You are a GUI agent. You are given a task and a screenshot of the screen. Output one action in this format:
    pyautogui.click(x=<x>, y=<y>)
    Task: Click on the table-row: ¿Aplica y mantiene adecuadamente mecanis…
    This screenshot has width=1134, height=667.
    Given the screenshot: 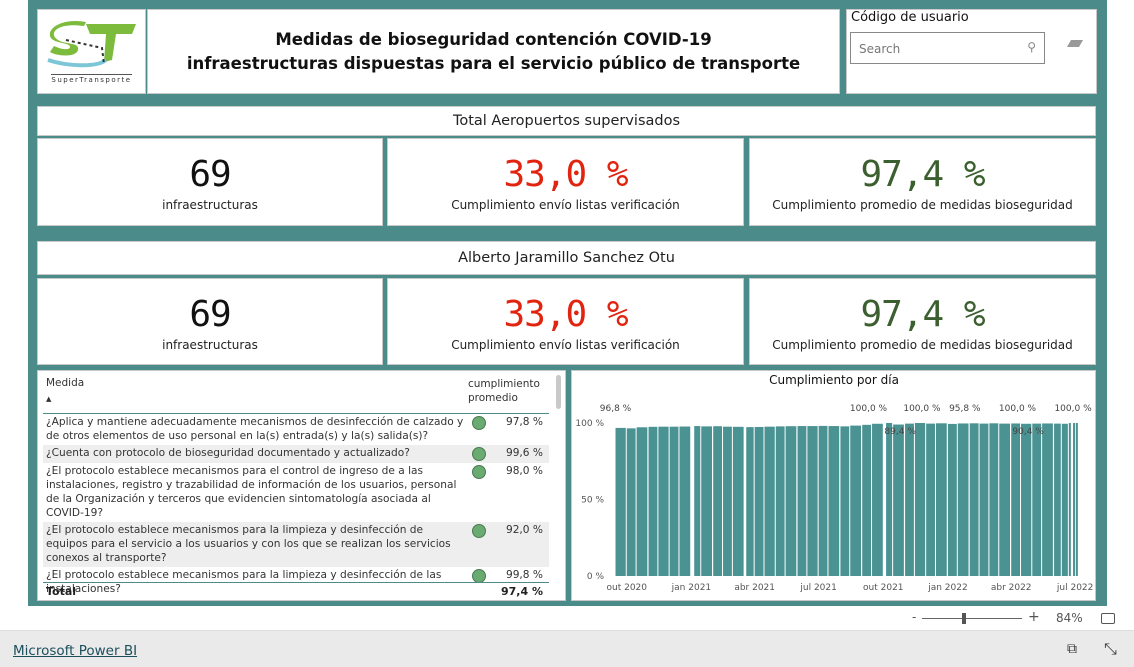 What is the action you would take?
    pyautogui.click(x=296, y=429)
    